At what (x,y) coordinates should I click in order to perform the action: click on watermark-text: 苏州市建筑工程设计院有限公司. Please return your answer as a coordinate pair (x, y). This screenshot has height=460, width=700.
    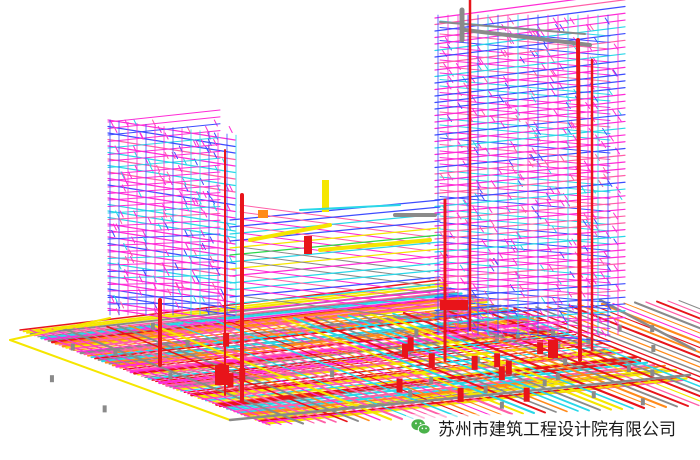
    Looking at the image, I should click on (557, 429).